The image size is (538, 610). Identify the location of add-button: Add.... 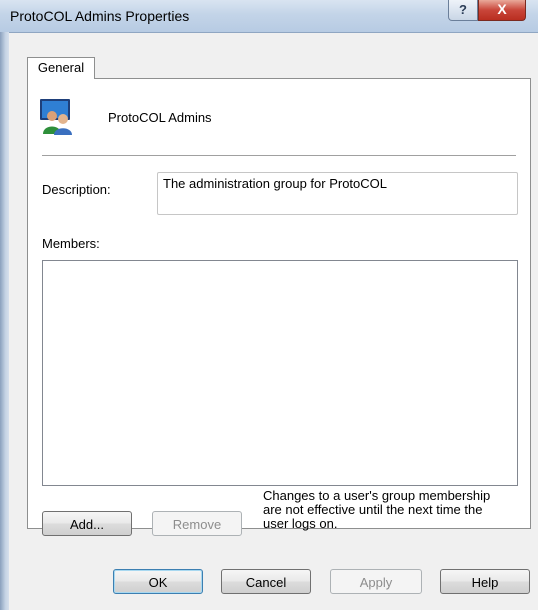
(87, 523).